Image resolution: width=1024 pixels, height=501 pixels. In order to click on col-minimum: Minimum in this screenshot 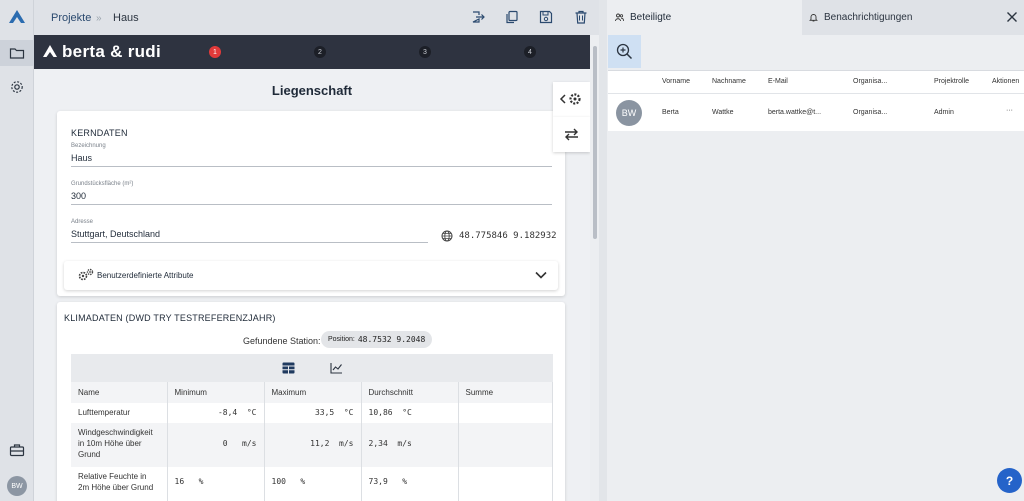, I will do `click(216, 392)`.